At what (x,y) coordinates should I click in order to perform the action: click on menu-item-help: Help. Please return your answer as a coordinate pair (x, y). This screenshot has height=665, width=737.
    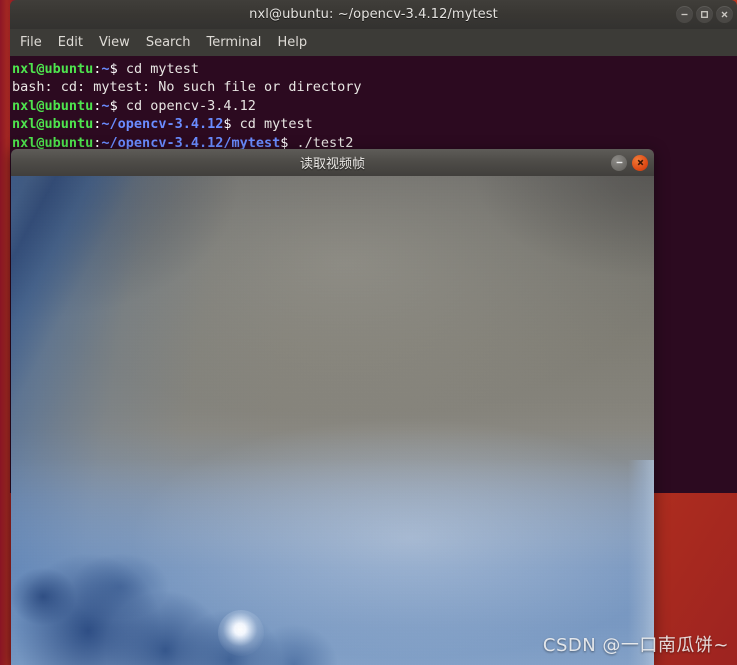
    Looking at the image, I should click on (292, 42).